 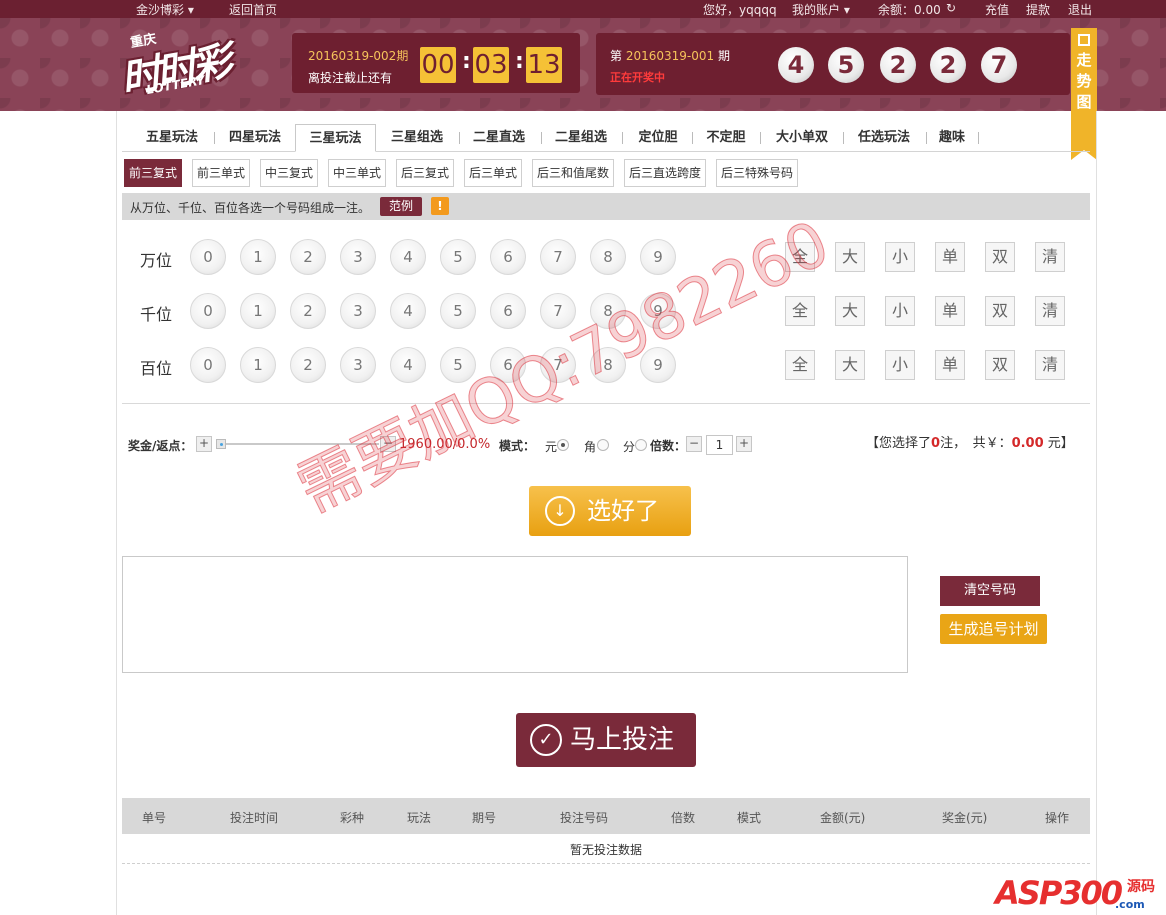 What do you see at coordinates (221, 173) in the screenshot?
I see `subtab-front3-single: 前三单式` at bounding box center [221, 173].